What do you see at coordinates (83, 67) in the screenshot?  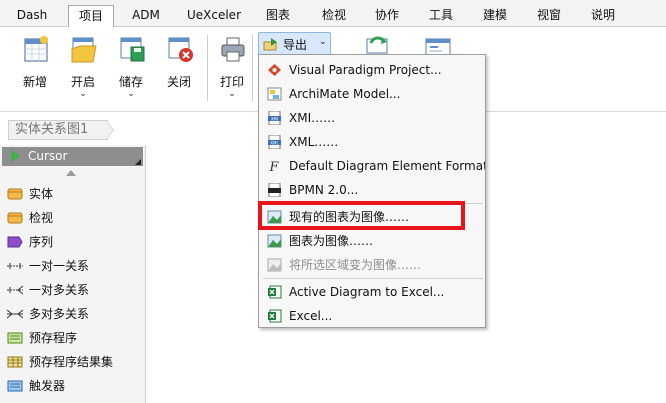 I see `open-button: 开启 ⌄` at bounding box center [83, 67].